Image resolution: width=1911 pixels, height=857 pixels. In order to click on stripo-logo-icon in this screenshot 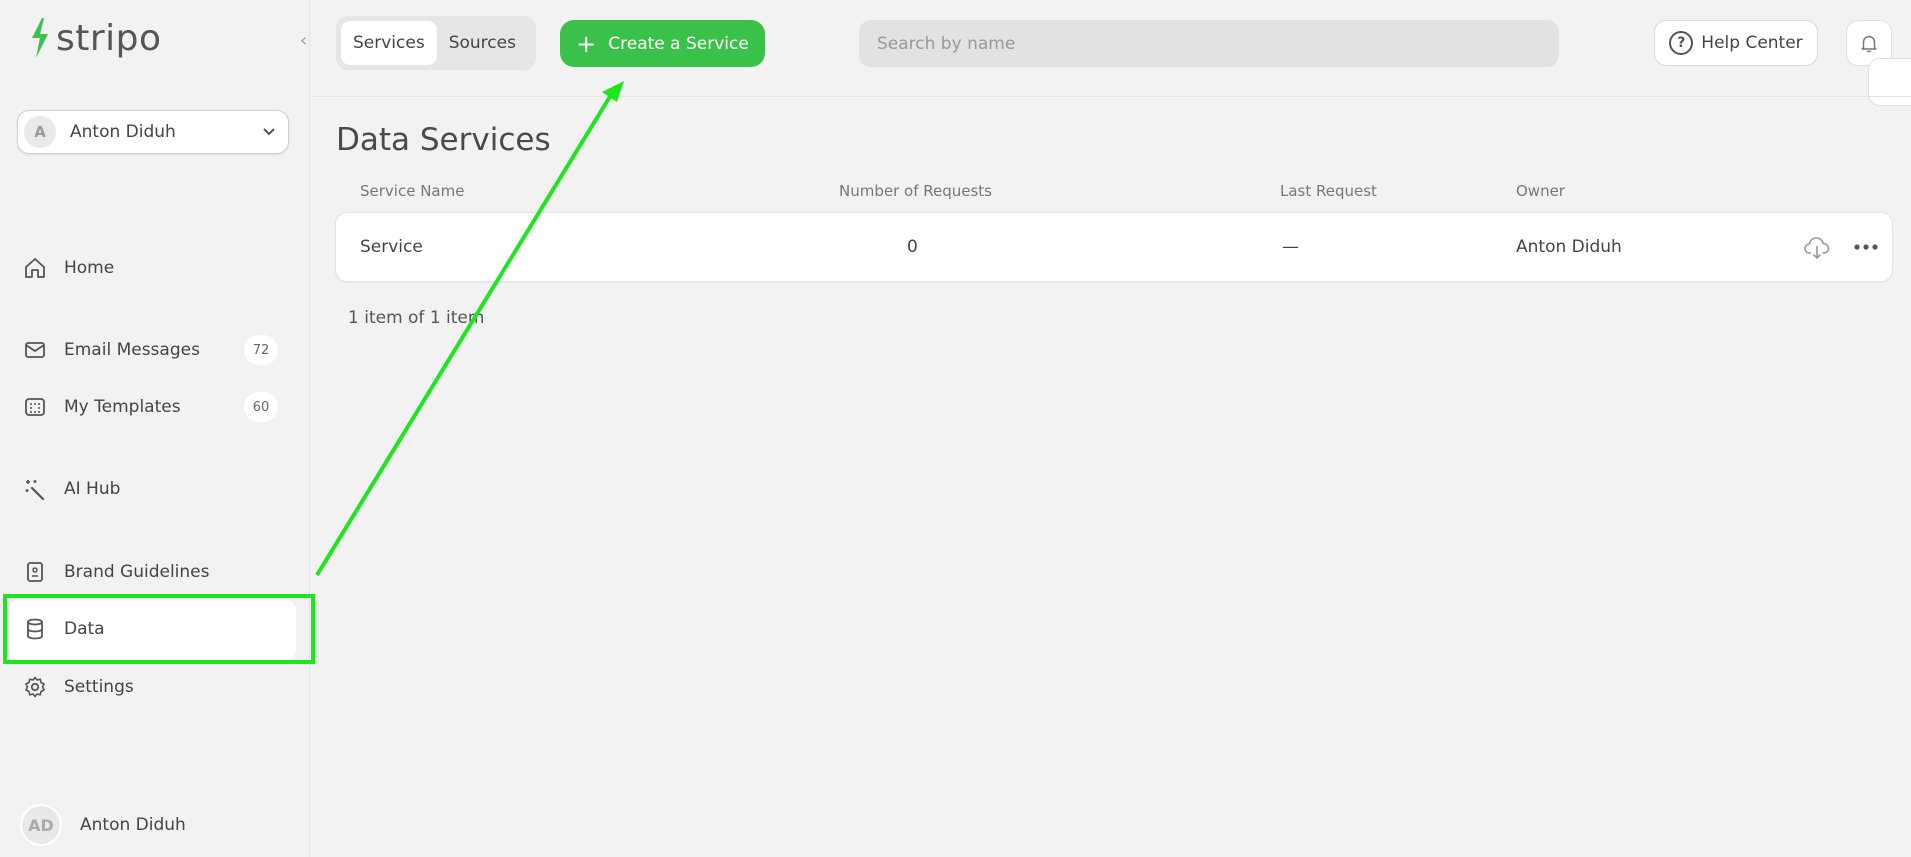, I will do `click(40, 38)`.